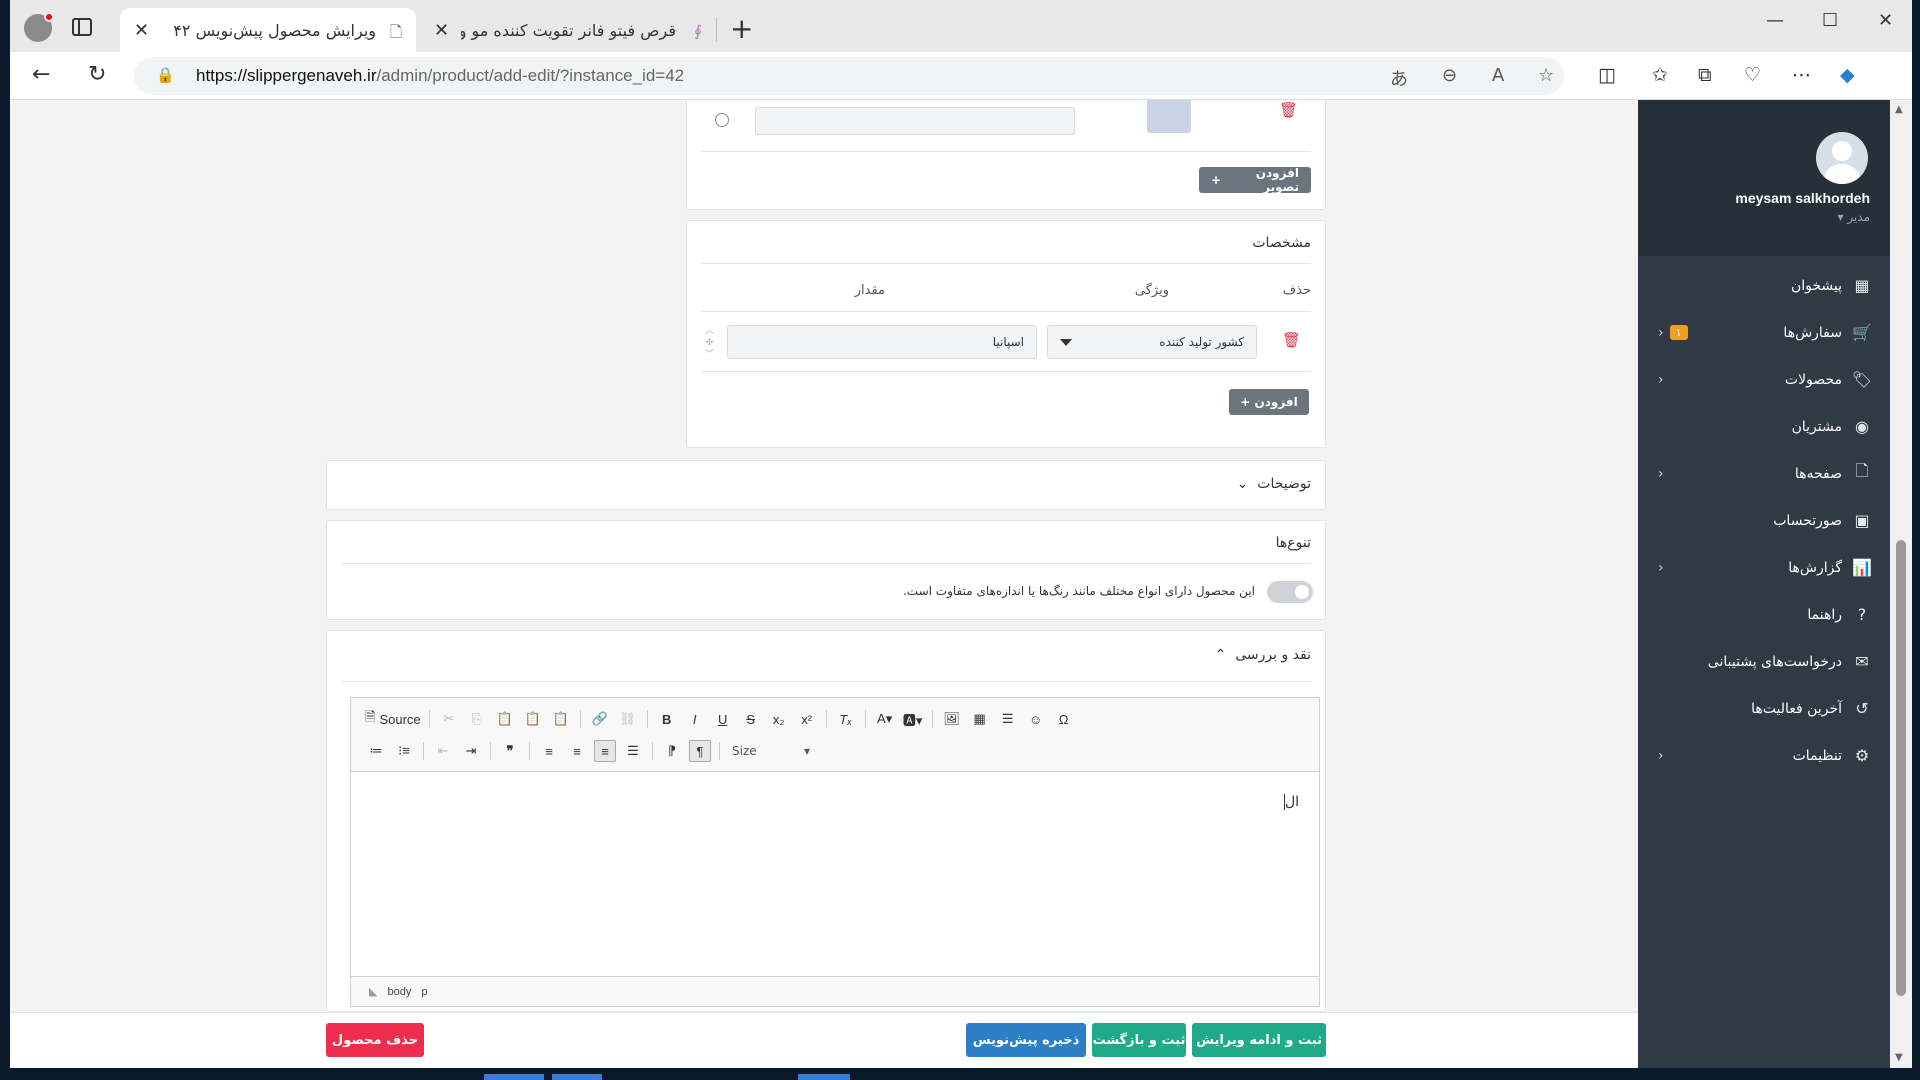 The image size is (1920, 1080). What do you see at coordinates (1764, 379) in the screenshot?
I see `sidebar-item: 🏷 محصولات ‹` at bounding box center [1764, 379].